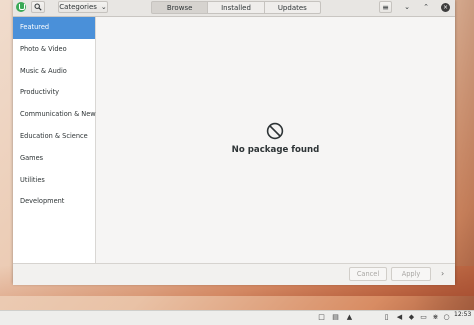  I want to click on sidebar-item-photo-video: Photo & Video, so click(54, 50).